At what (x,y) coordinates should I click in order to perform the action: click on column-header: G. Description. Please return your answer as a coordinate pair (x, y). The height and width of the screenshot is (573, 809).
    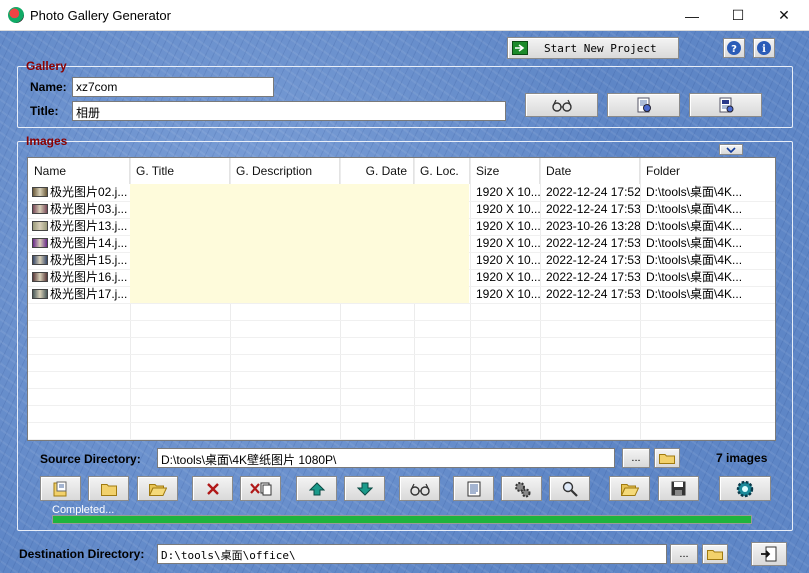
    Looking at the image, I should click on (285, 171).